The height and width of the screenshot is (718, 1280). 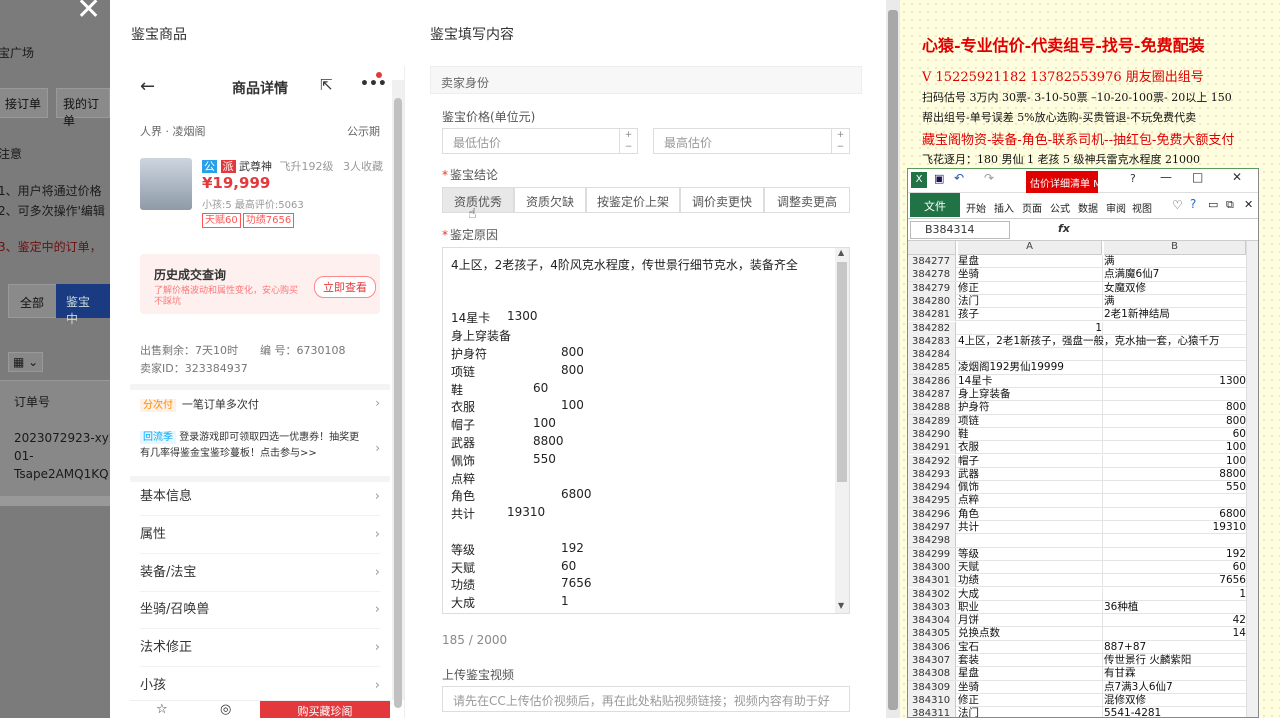 What do you see at coordinates (1175, 712) in the screenshot?
I see `cell-b: 5541-4281` at bounding box center [1175, 712].